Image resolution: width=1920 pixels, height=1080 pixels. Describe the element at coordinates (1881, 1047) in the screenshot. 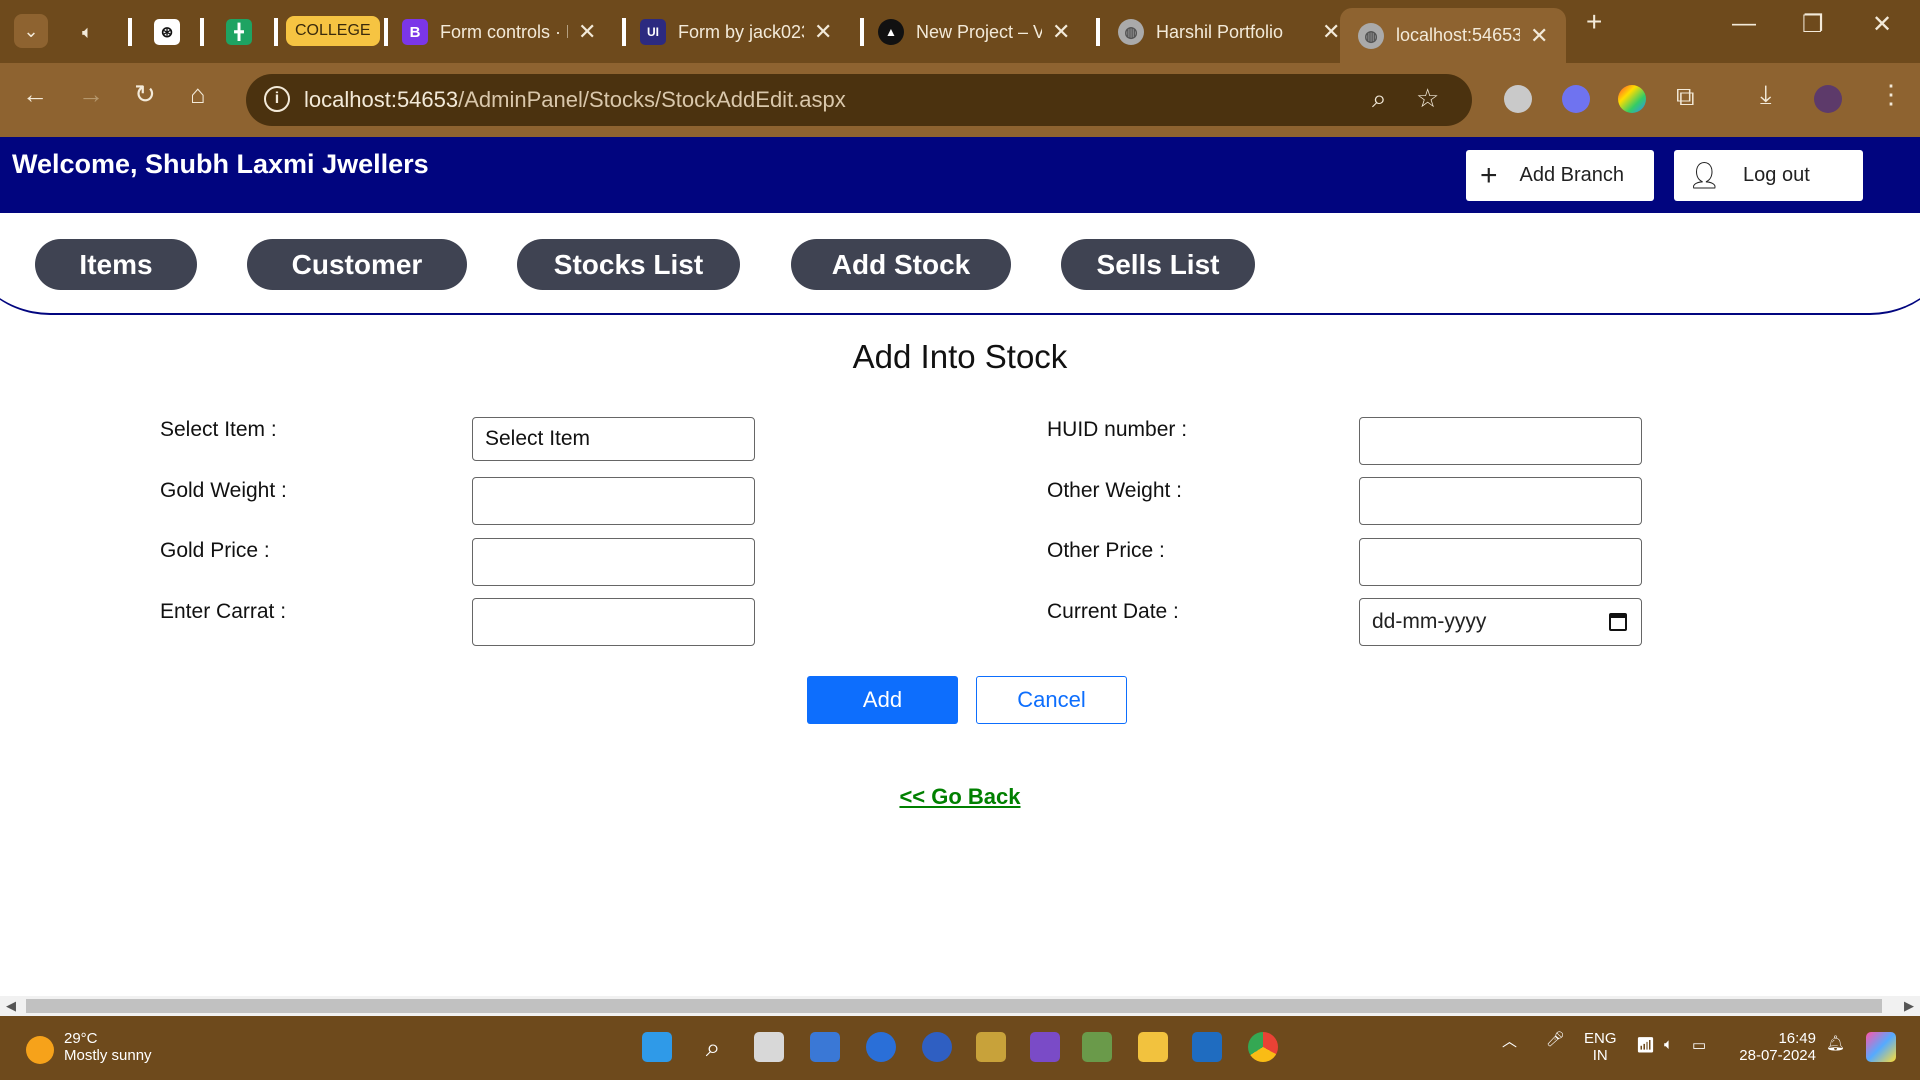

I see `copilot-icon` at that location.